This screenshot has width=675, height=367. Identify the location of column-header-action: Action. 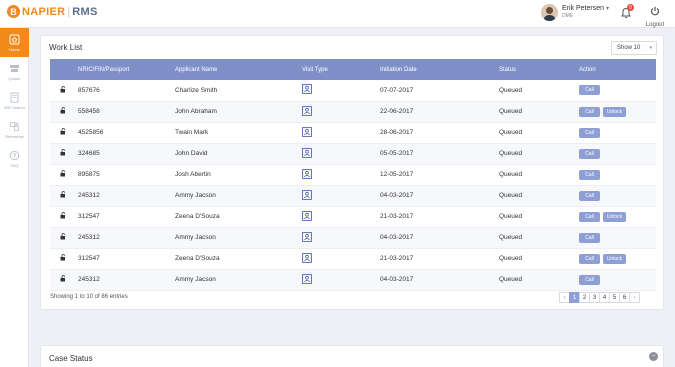
(587, 69).